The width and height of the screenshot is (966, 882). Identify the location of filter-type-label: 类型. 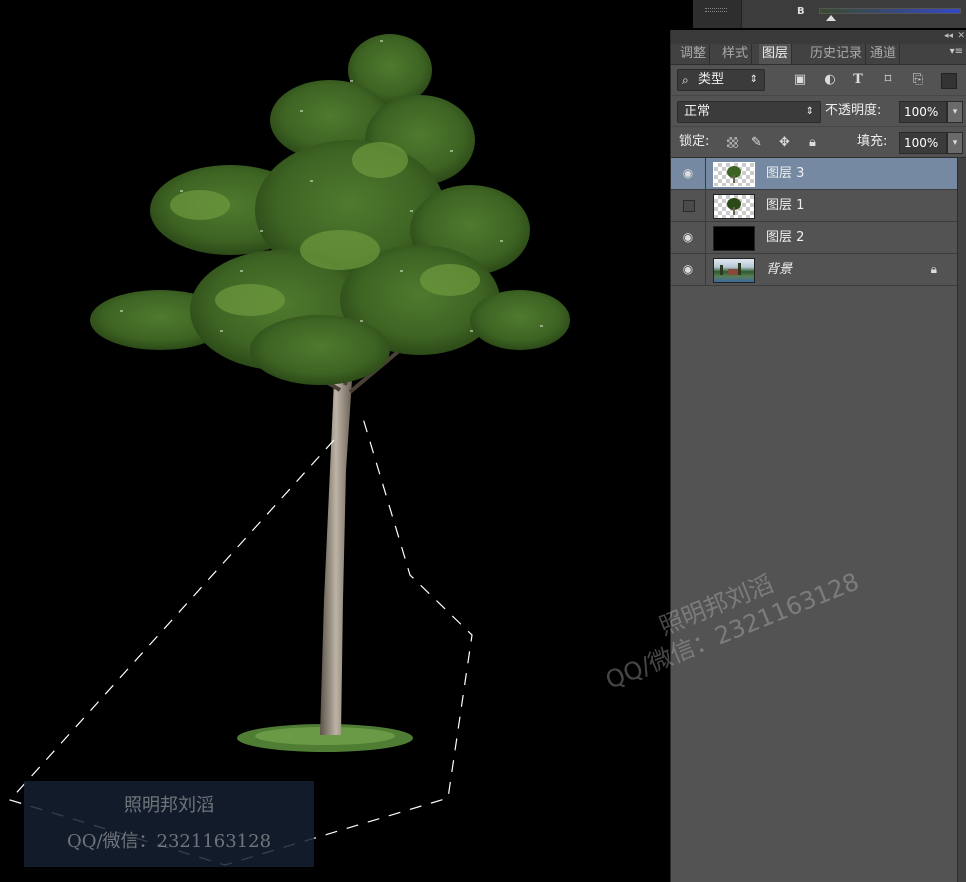
(711, 79).